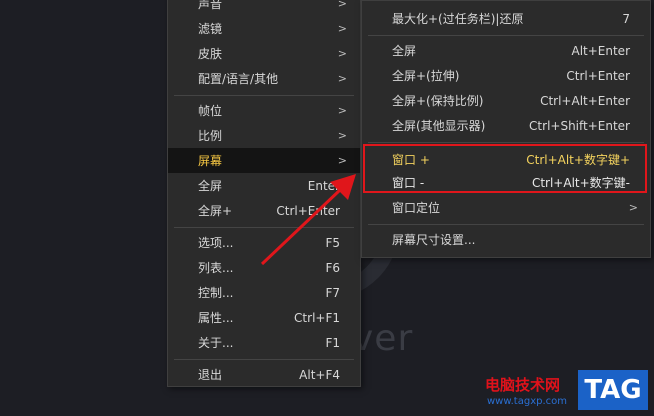 Image resolution: width=654 pixels, height=416 pixels. I want to click on watermark-url: www.tagxp.com, so click(527, 401).